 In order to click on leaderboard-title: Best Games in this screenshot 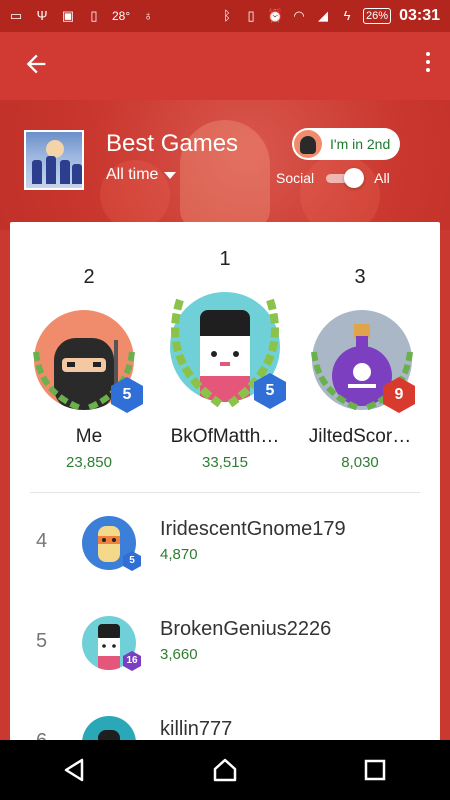, I will do `click(172, 143)`.